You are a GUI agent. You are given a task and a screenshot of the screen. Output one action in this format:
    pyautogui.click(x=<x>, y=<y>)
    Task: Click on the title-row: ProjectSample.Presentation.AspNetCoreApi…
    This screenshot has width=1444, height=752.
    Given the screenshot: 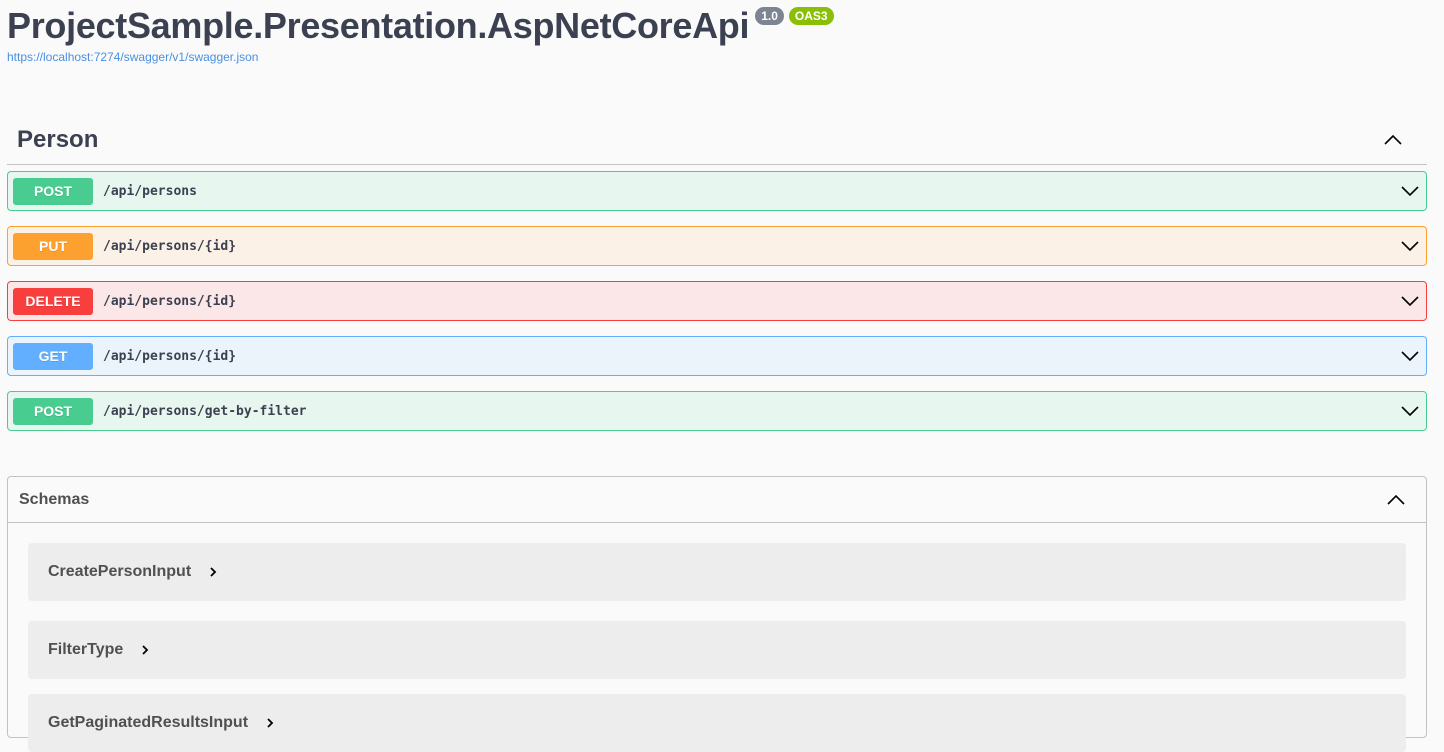 What is the action you would take?
    pyautogui.click(x=420, y=26)
    